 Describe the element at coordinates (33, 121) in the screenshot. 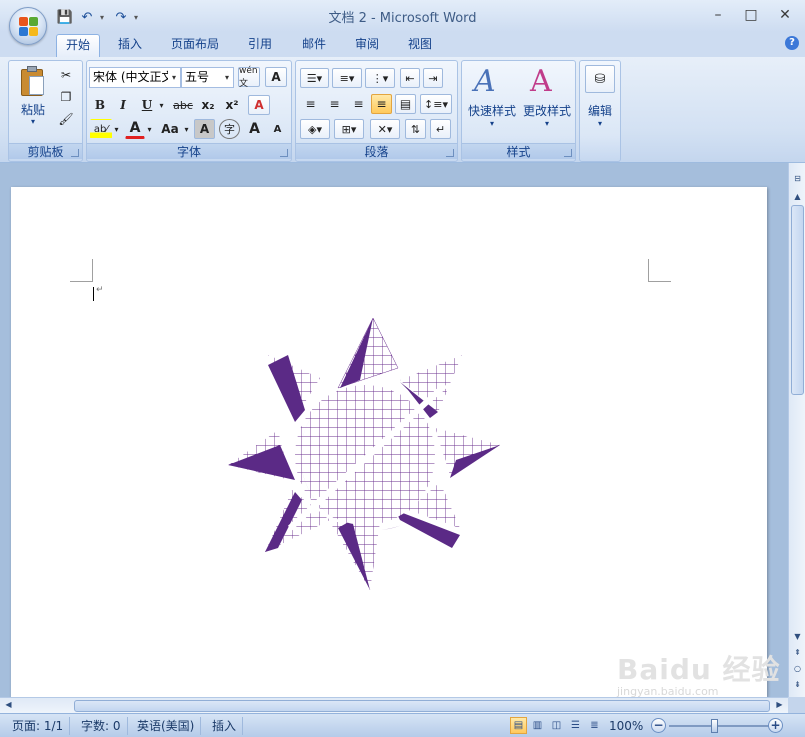

I see `paste-dropdown-icon: ▾` at that location.